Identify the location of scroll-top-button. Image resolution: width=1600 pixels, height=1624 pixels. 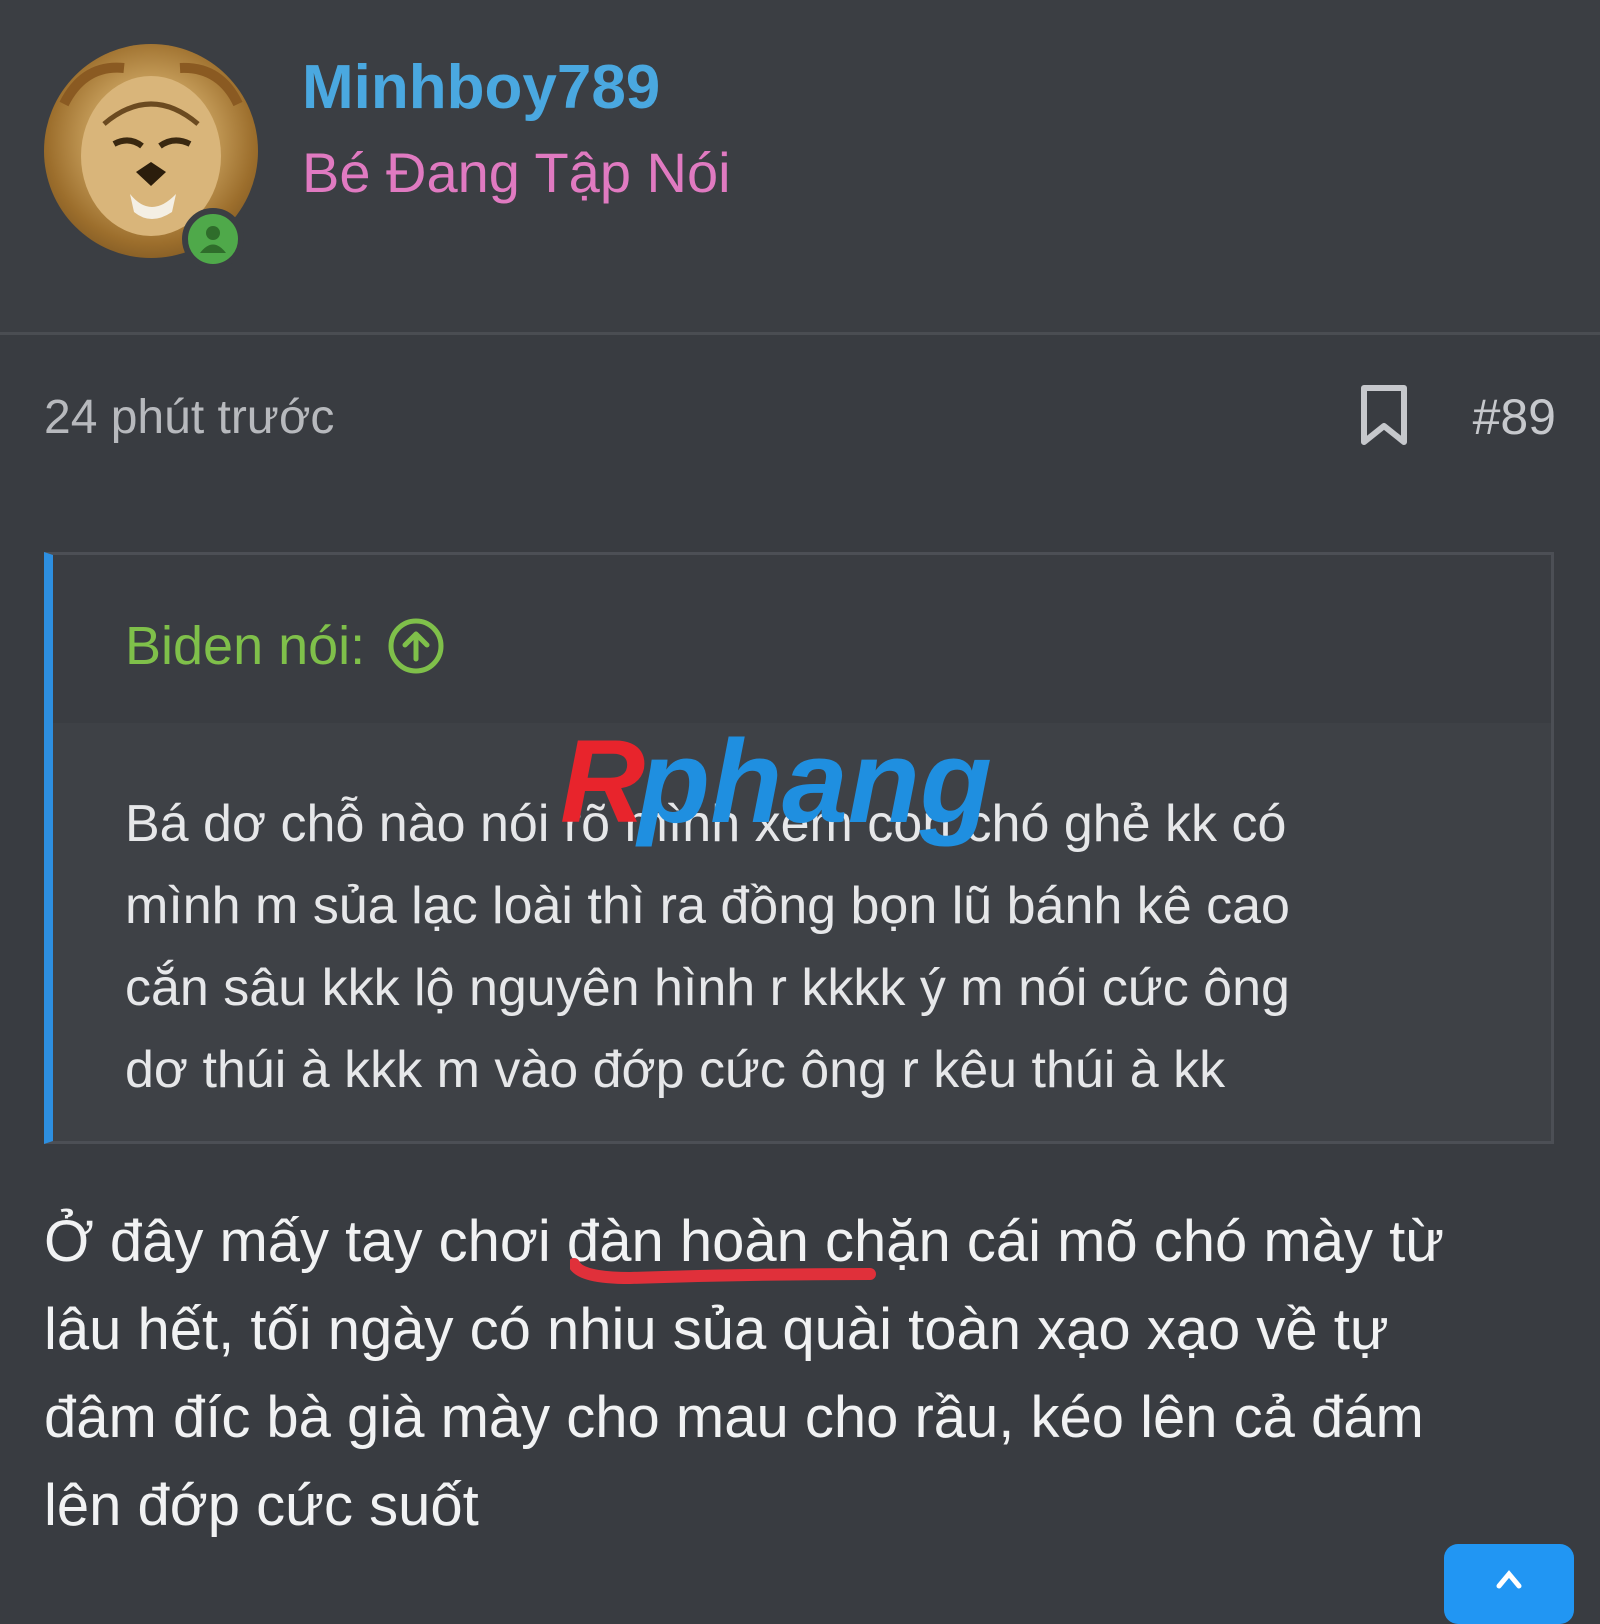
(1509, 1584).